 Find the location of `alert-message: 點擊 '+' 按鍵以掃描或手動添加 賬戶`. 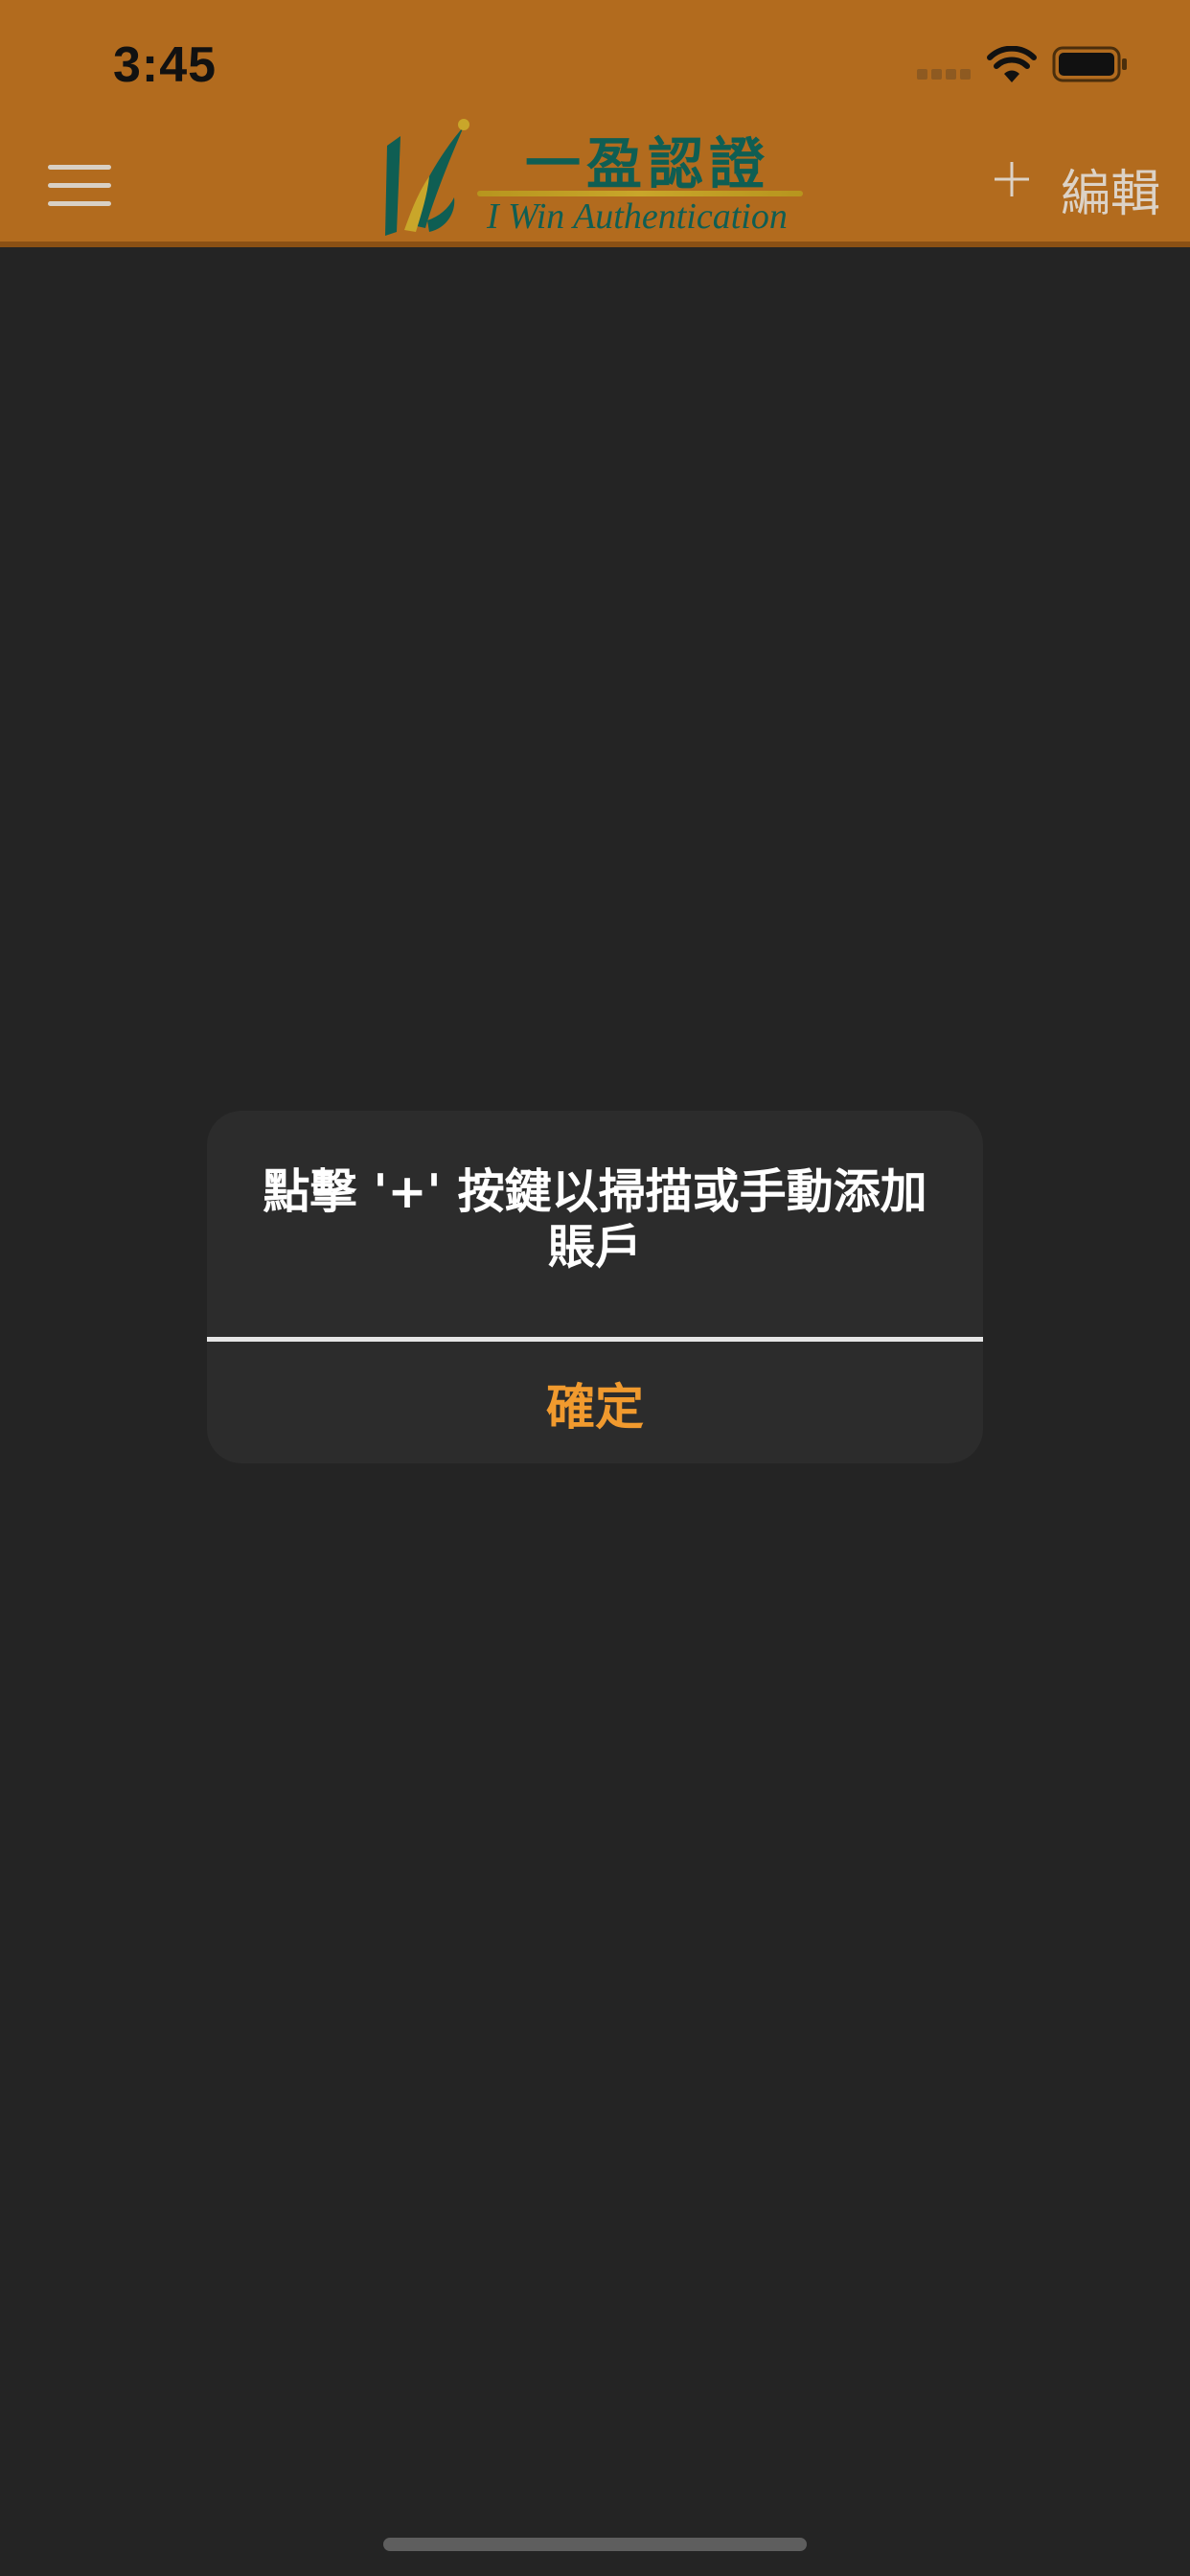

alert-message: 點擊 '+' 按鍵以掃描或手動添加 賬戶 is located at coordinates (595, 1220).